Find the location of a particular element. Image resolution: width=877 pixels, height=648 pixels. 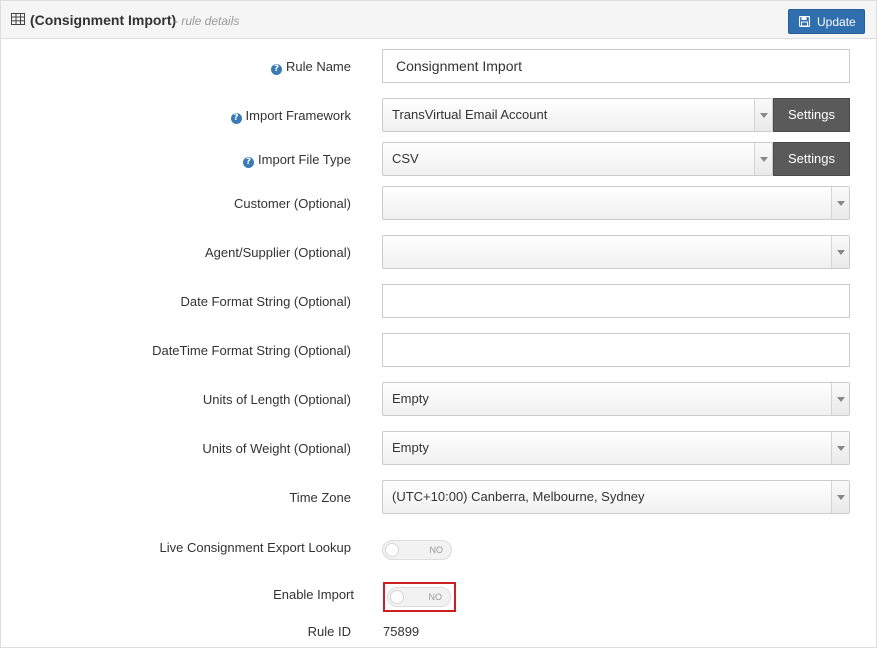

datetime-format-input is located at coordinates (616, 350).